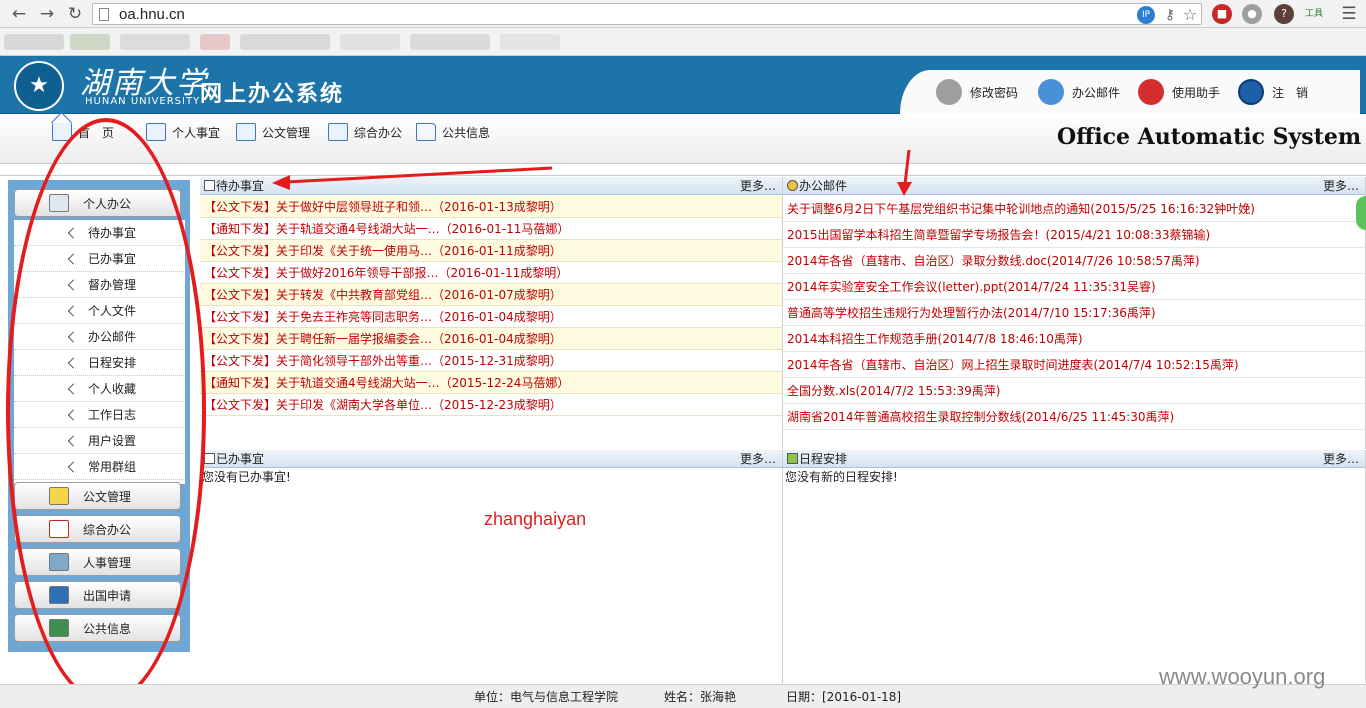  What do you see at coordinates (112, 389) in the screenshot?
I see `sidebar-item-label: 个人收藏` at bounding box center [112, 389].